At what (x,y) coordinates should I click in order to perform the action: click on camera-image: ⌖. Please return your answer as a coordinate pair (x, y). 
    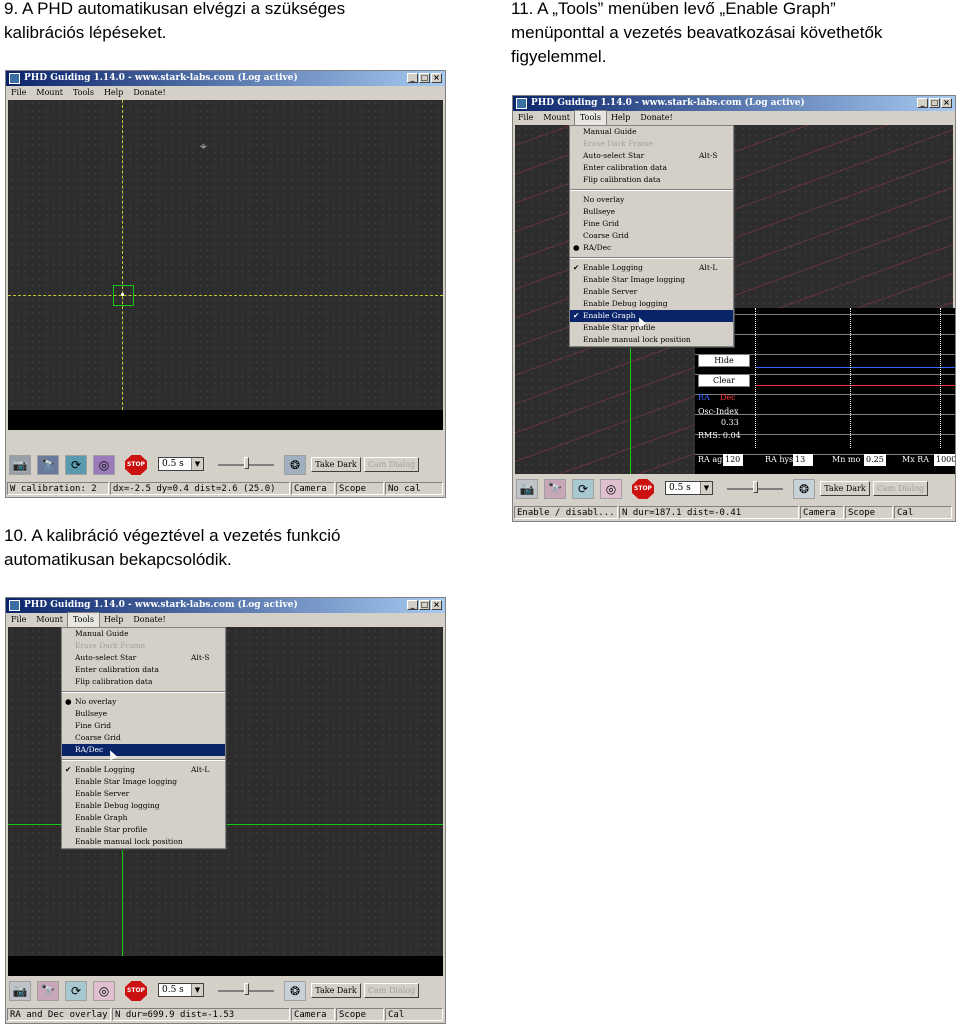
    Looking at the image, I should click on (225, 265).